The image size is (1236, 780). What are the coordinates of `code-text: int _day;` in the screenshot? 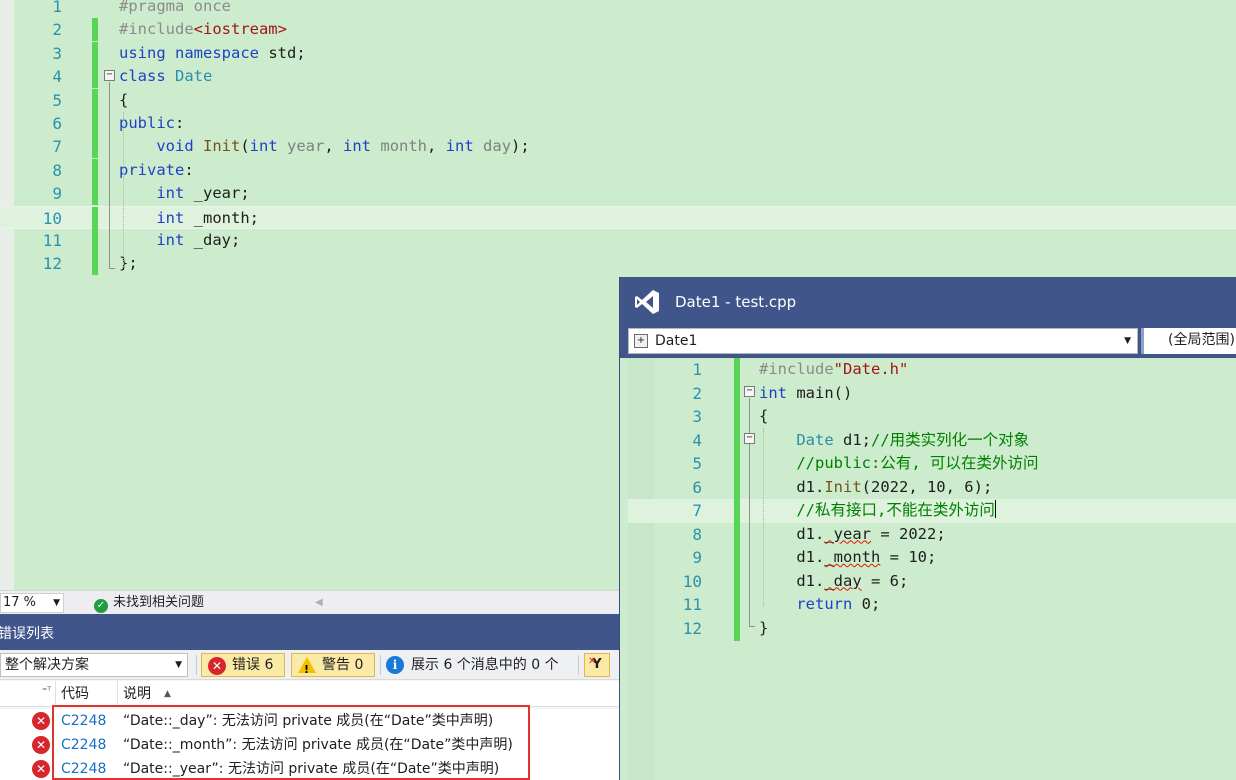 It's located at (179, 240).